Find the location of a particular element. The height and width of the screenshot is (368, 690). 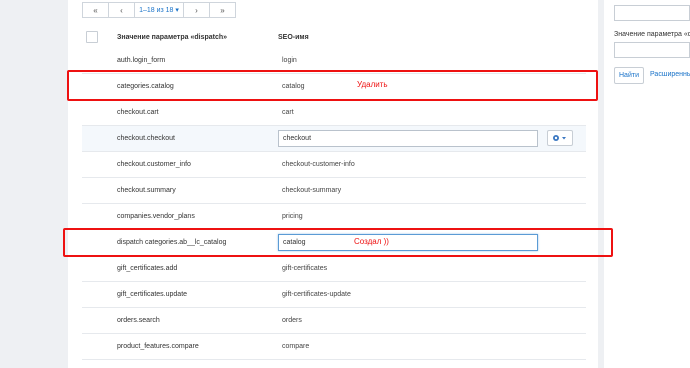

next-page-button: › is located at coordinates (196, 10).